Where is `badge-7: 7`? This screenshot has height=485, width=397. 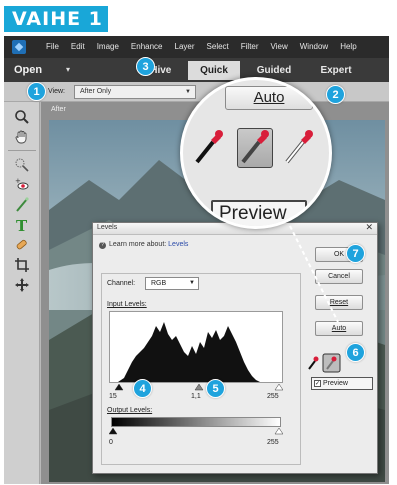
badge-7: 7 is located at coordinates (355, 253).